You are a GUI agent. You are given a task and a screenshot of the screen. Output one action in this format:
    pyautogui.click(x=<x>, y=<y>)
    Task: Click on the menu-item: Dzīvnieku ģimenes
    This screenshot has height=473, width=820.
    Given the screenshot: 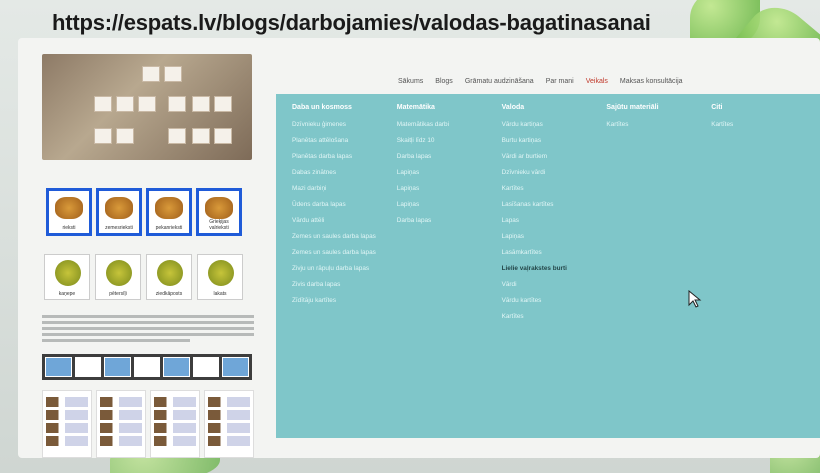 What is the action you would take?
    pyautogui.click(x=341, y=125)
    